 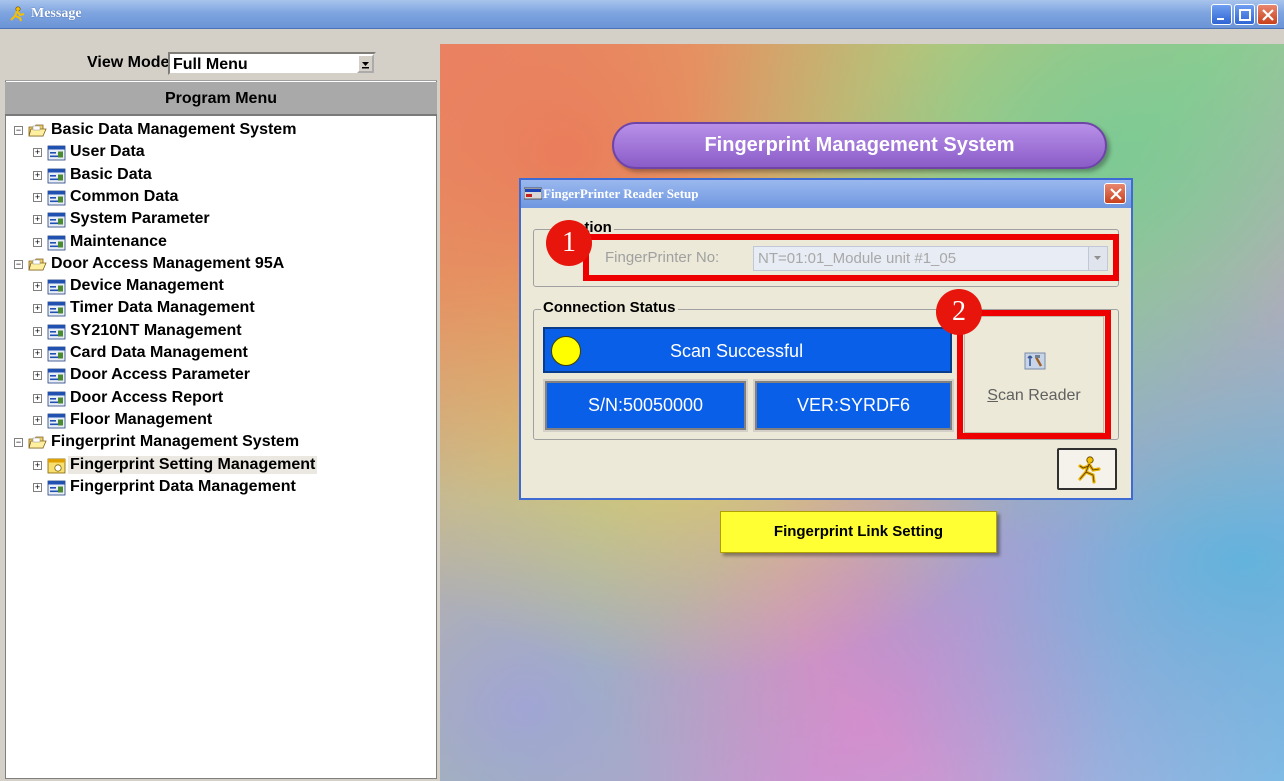 What do you see at coordinates (857, 258) in the screenshot?
I see `fingerprinter-no-value: NT=01:01_Module unit #1_05` at bounding box center [857, 258].